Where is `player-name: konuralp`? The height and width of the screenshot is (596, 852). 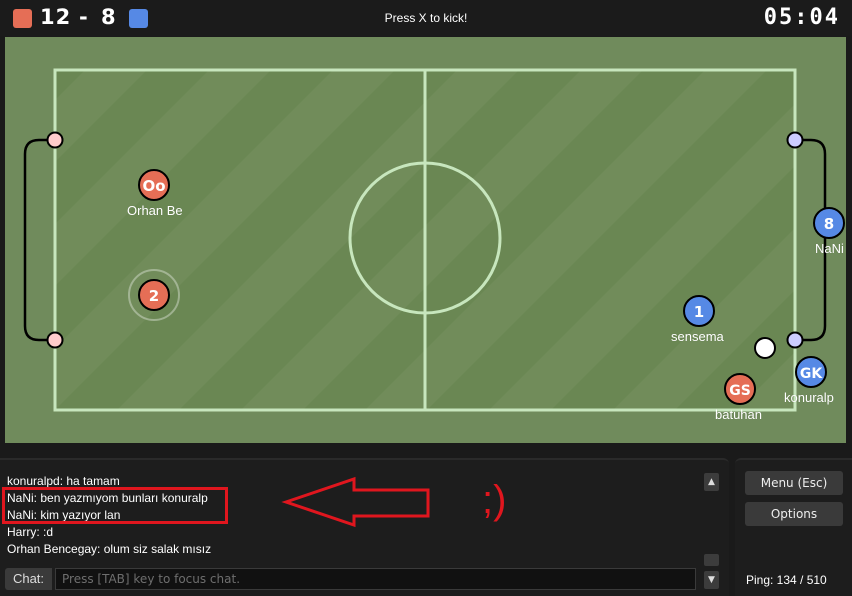
player-name: konuralp is located at coordinates (809, 397).